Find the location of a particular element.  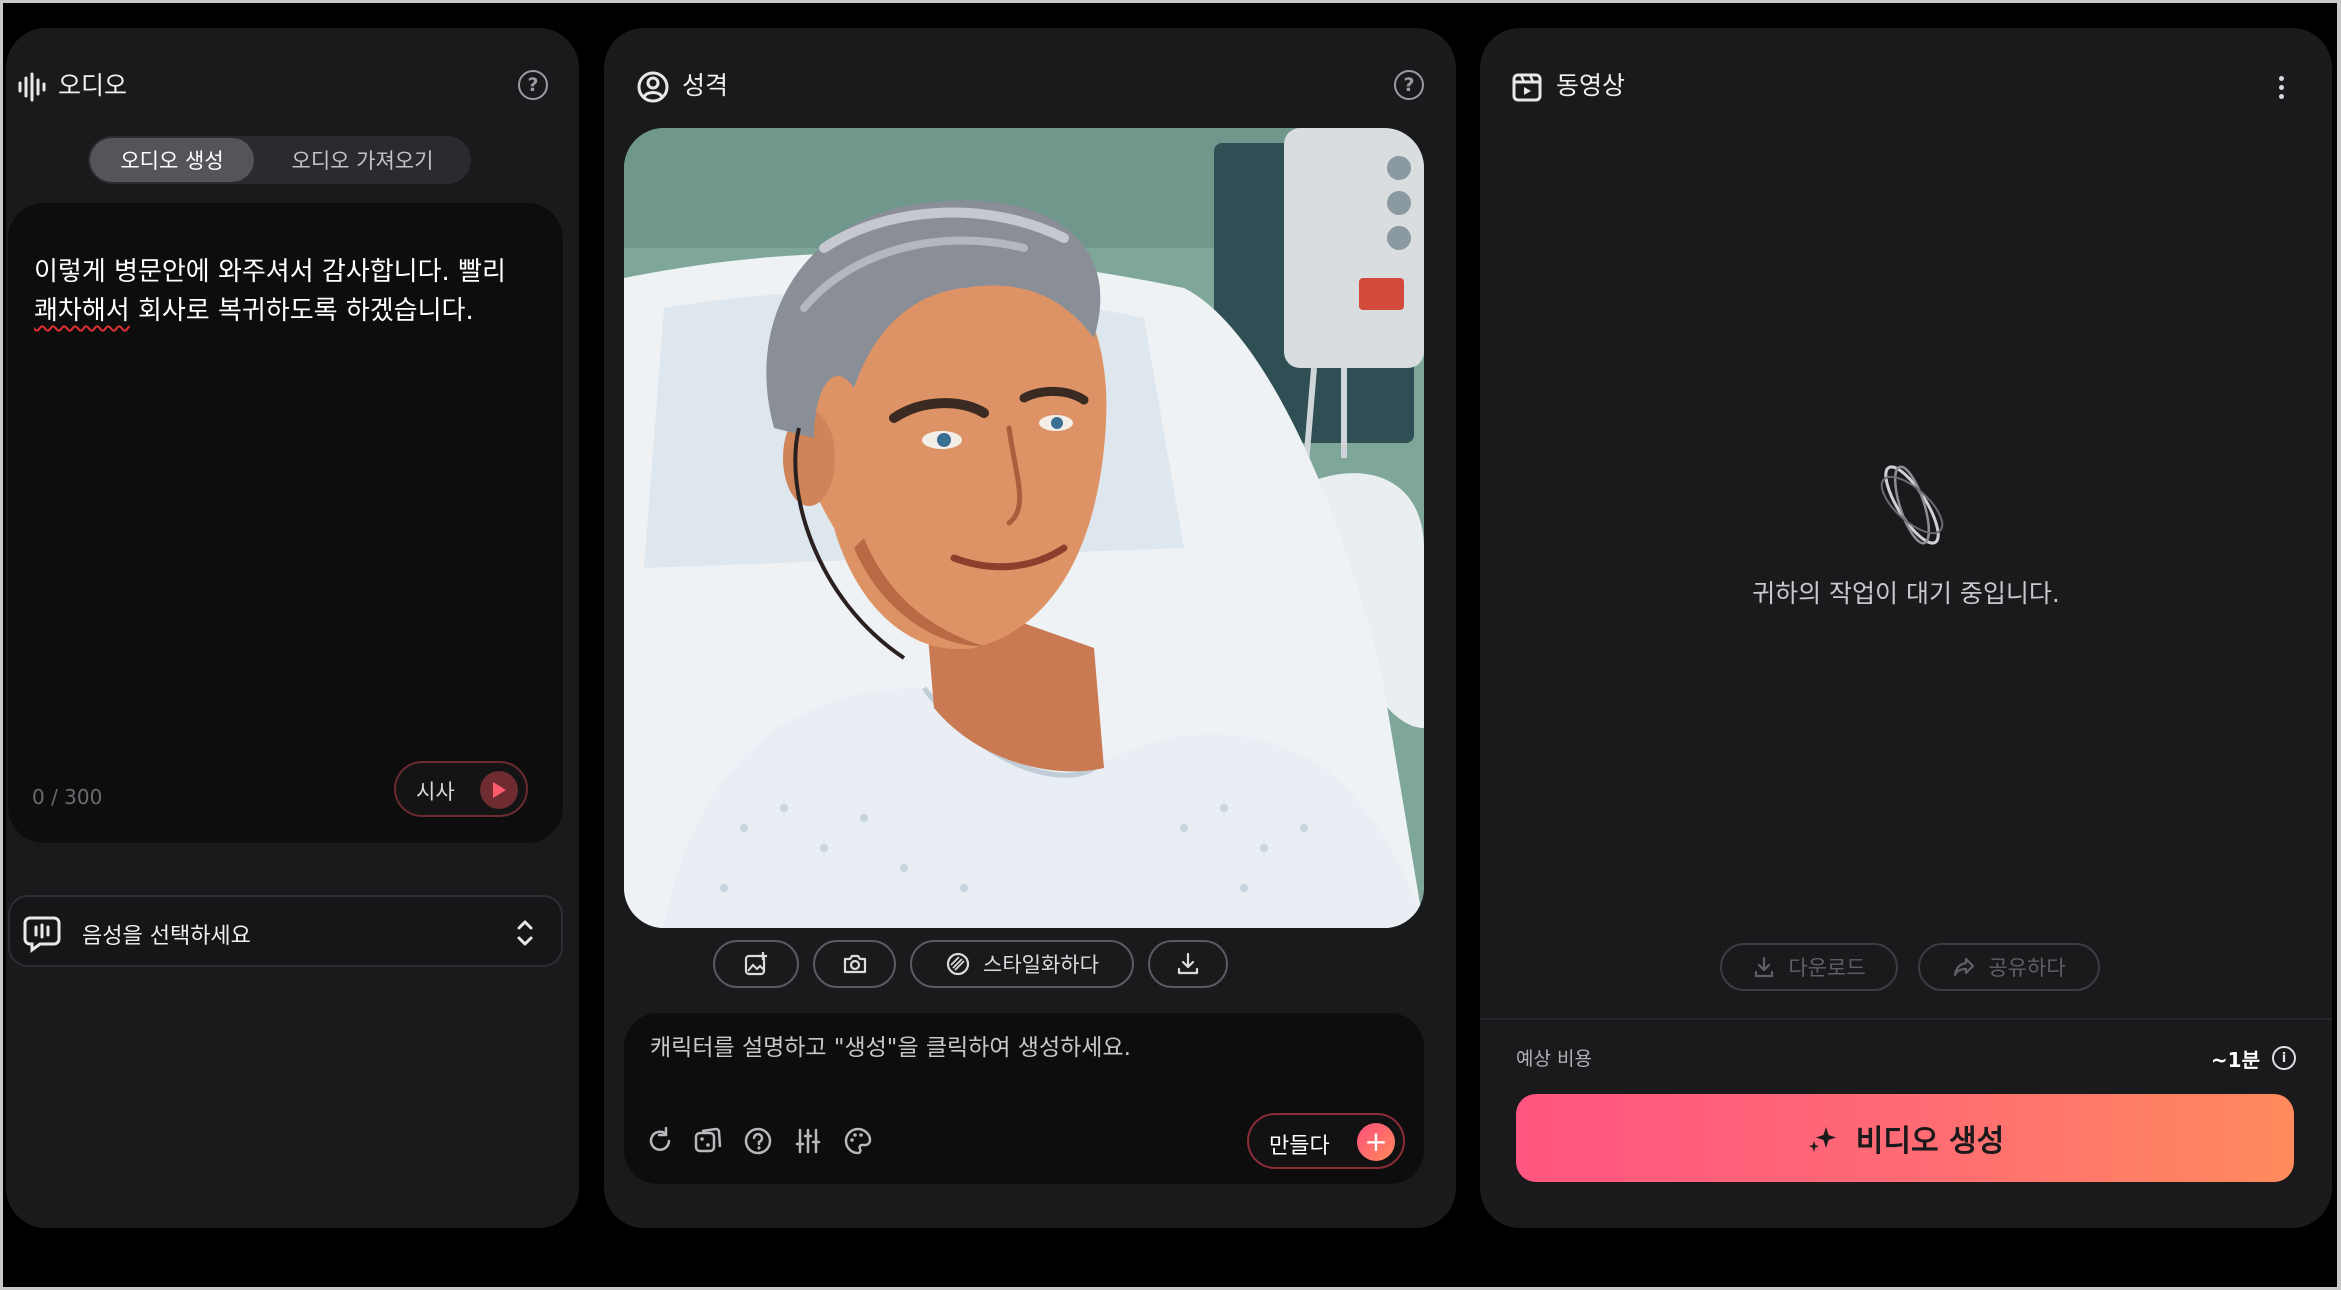

character-panel-title: 성격 is located at coordinates (705, 85).